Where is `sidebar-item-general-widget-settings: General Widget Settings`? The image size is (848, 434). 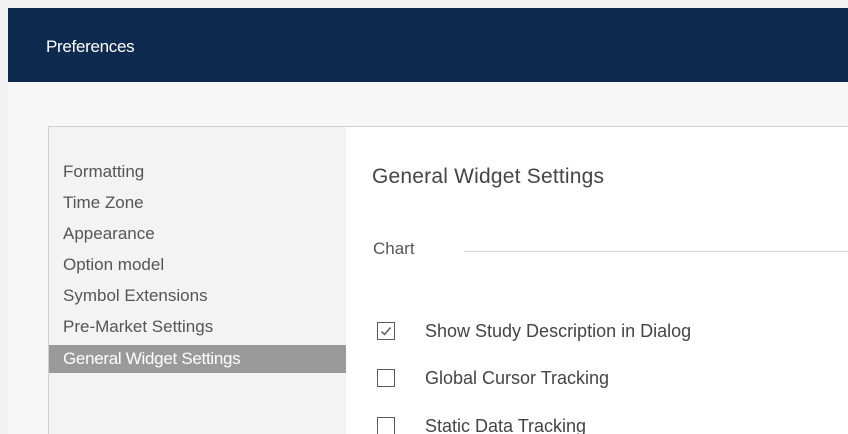 sidebar-item-general-widget-settings: General Widget Settings is located at coordinates (197, 359).